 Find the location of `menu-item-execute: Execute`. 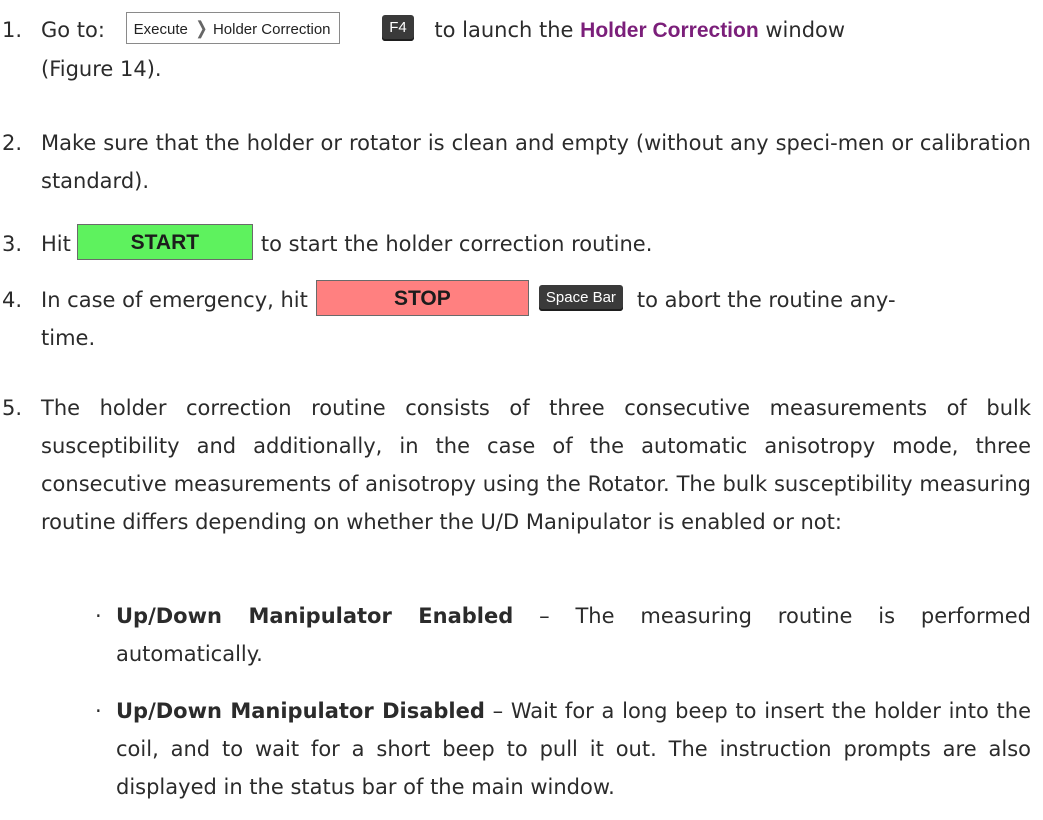

menu-item-execute: Execute is located at coordinates (160, 29).